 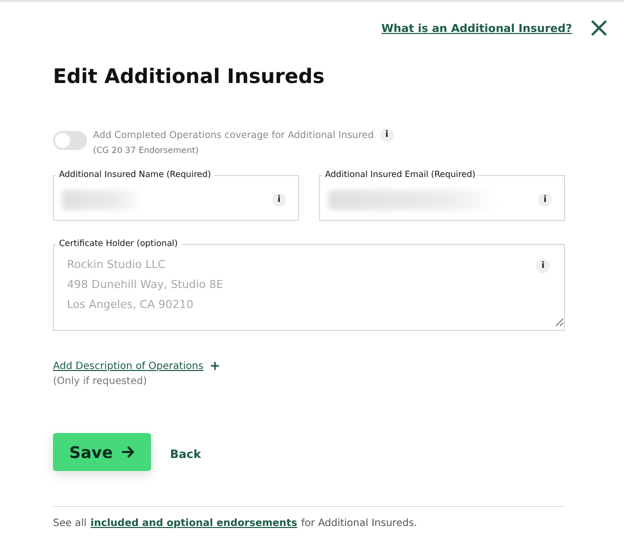 What do you see at coordinates (185, 454) in the screenshot?
I see `back-link: Back` at bounding box center [185, 454].